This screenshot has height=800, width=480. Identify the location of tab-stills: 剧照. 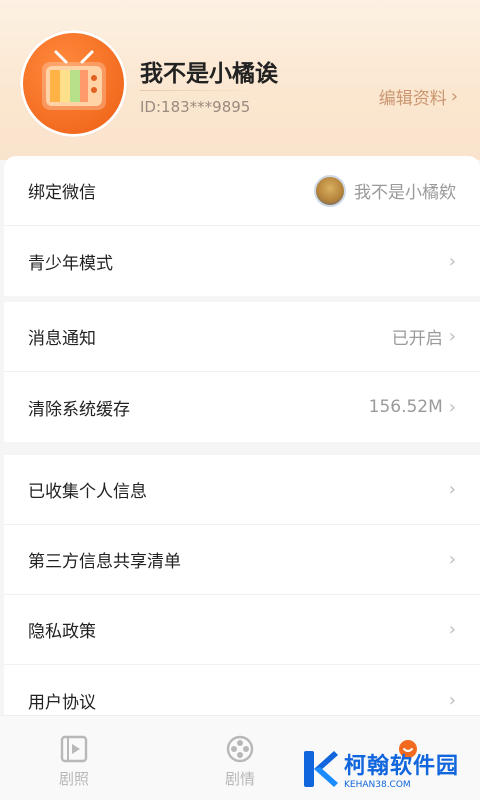
(74, 761).